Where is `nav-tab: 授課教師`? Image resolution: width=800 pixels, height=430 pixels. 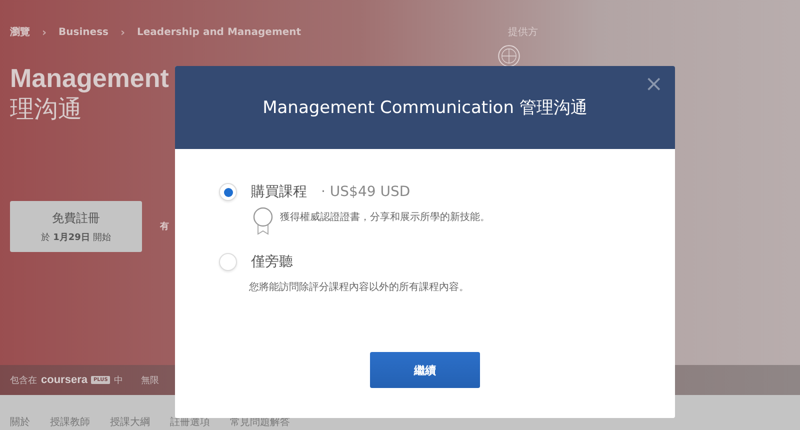
nav-tab: 授課教師 is located at coordinates (70, 422).